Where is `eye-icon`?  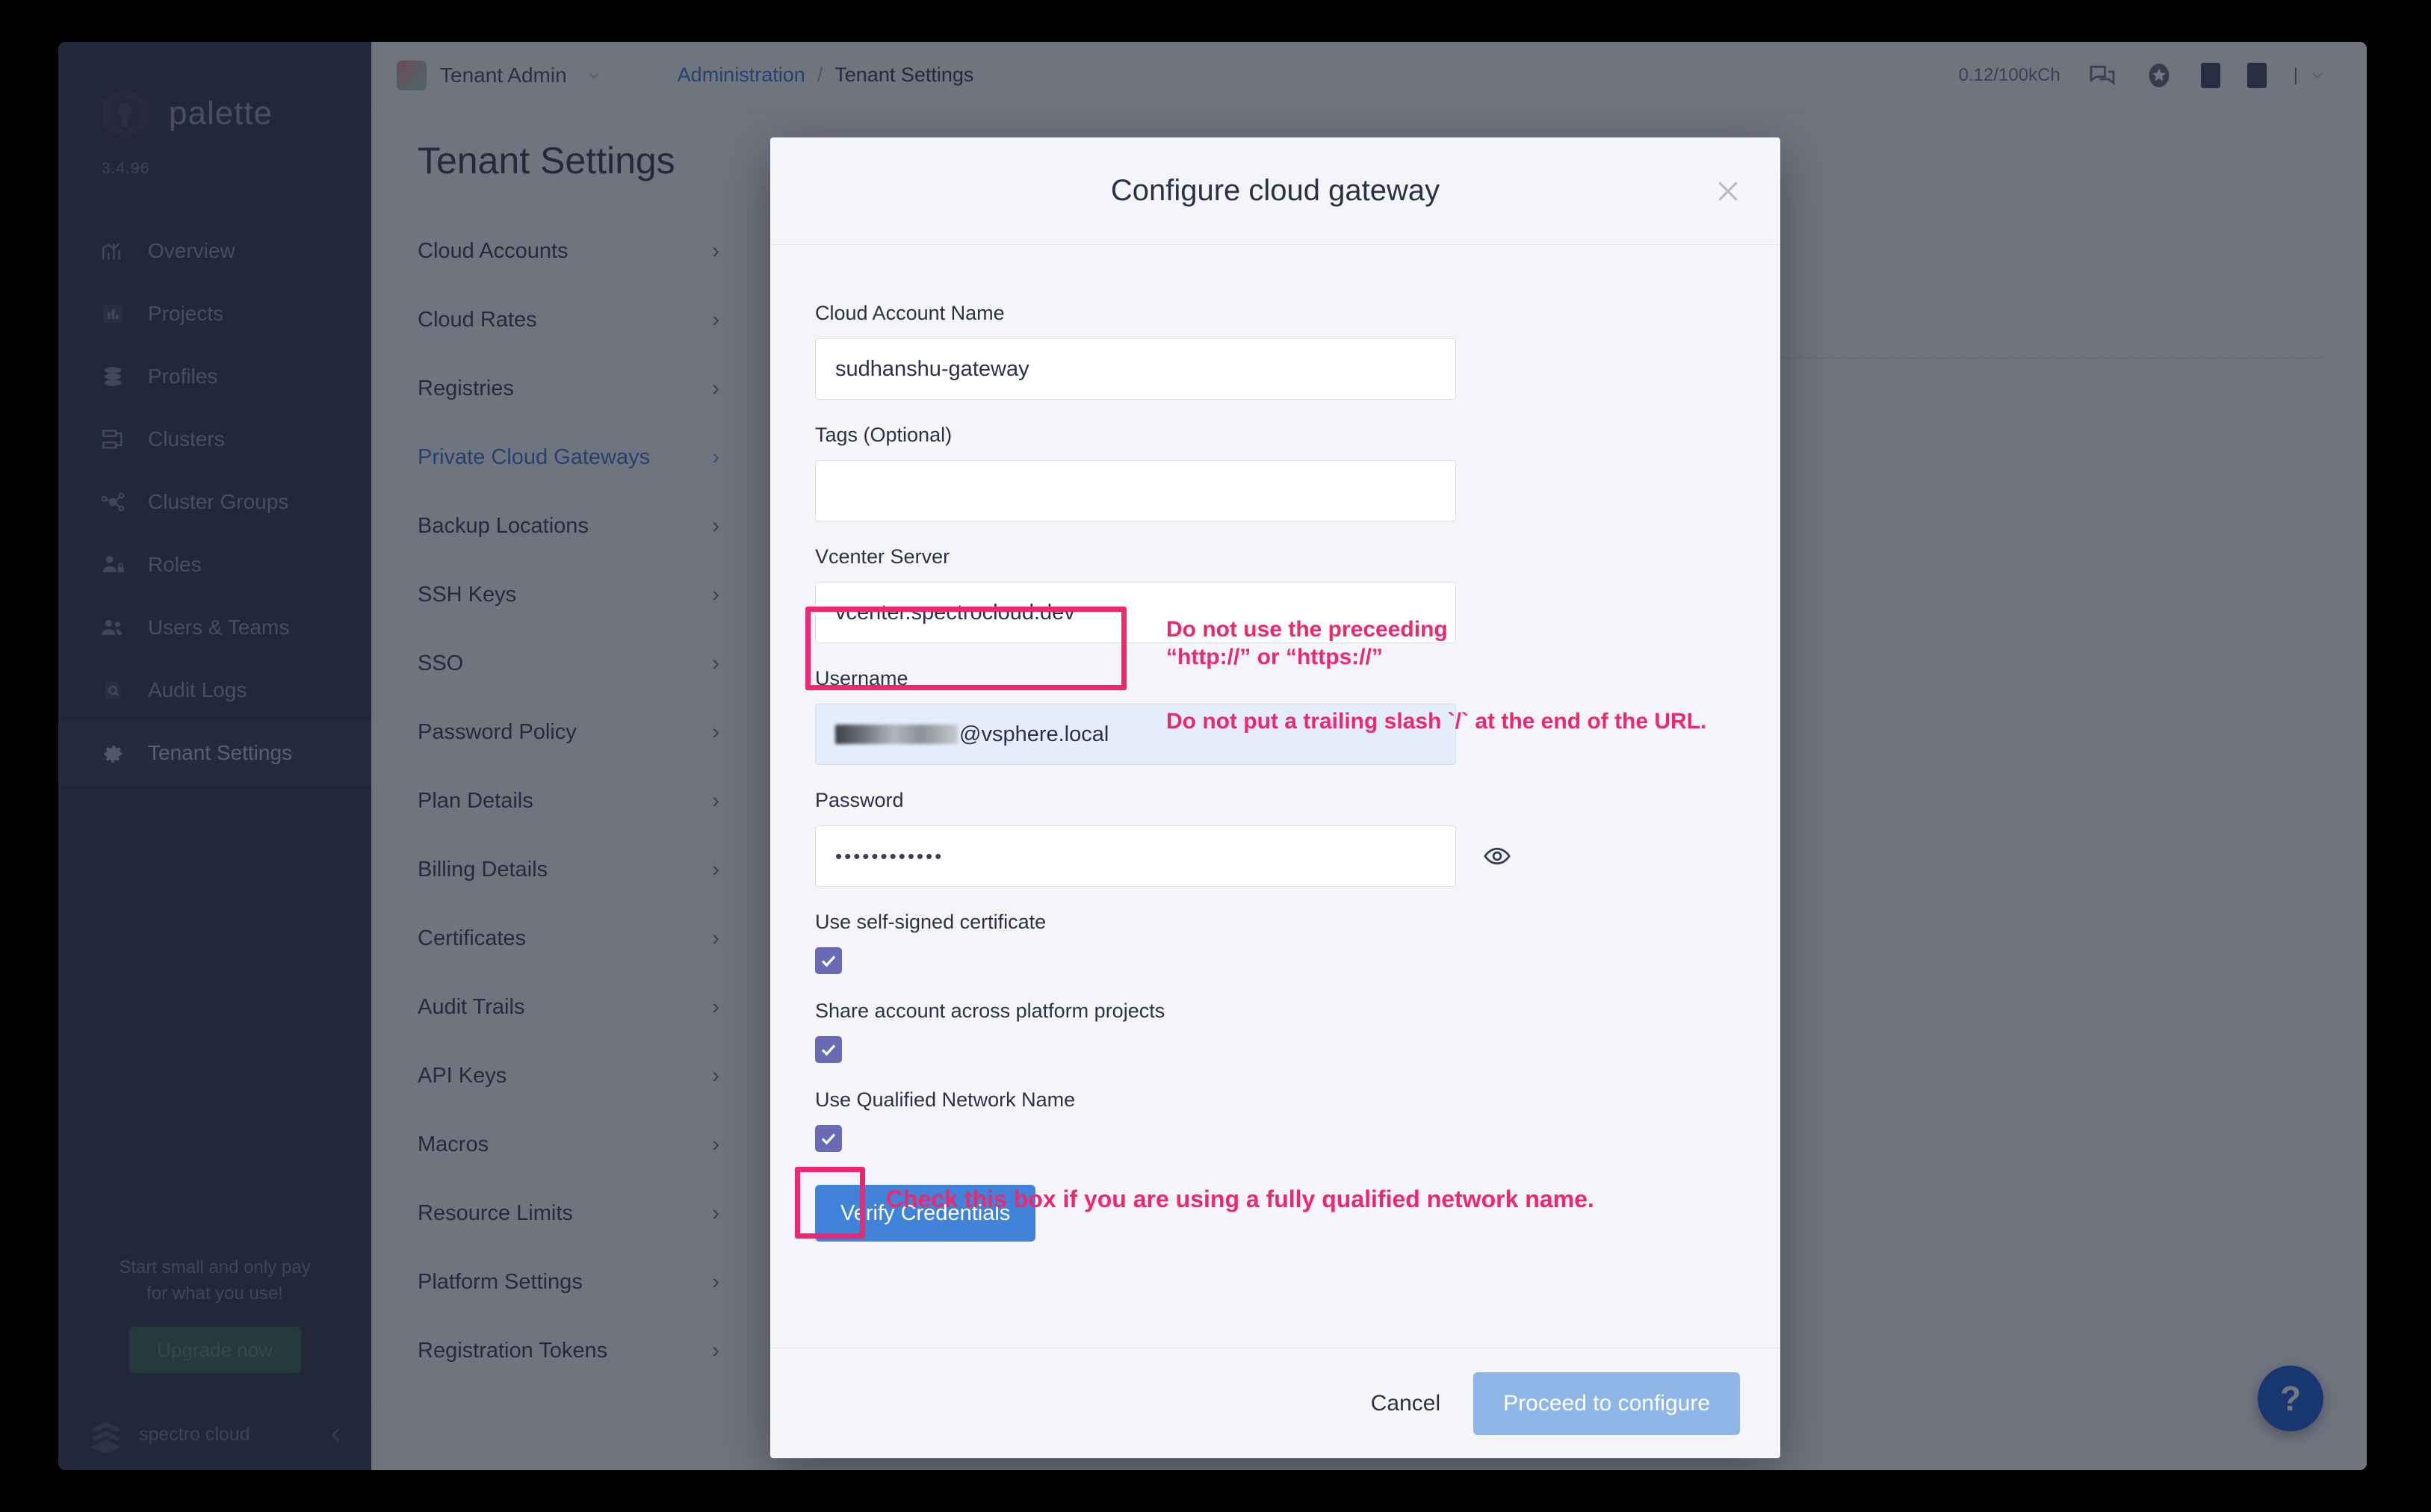 eye-icon is located at coordinates (1497, 856).